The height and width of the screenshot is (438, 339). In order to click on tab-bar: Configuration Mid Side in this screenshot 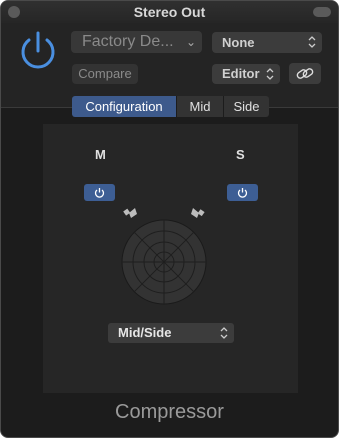, I will do `click(170, 106)`.